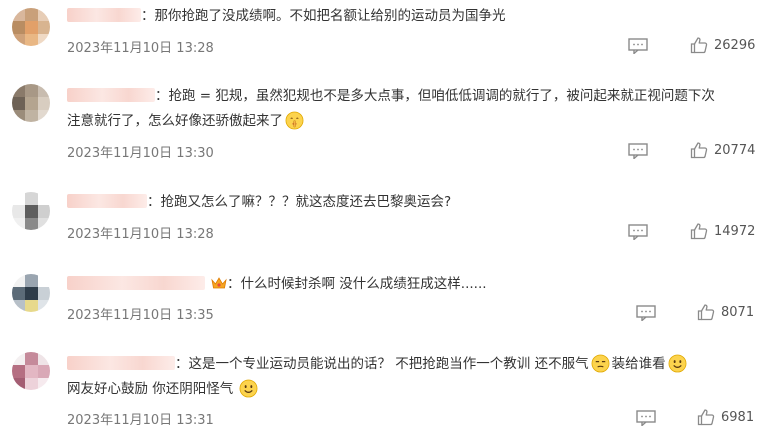 The width and height of the screenshot is (761, 441). I want to click on crown-badge-icon, so click(219, 283).